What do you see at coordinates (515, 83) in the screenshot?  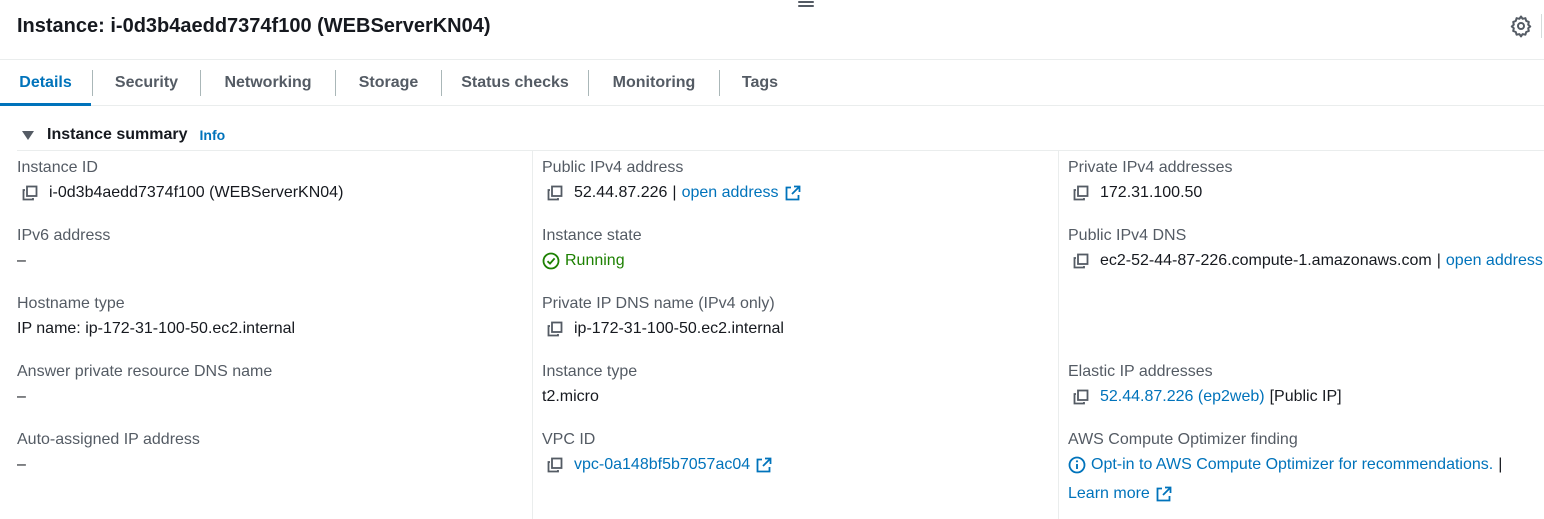 I see `tab-status-checks: Status checks` at bounding box center [515, 83].